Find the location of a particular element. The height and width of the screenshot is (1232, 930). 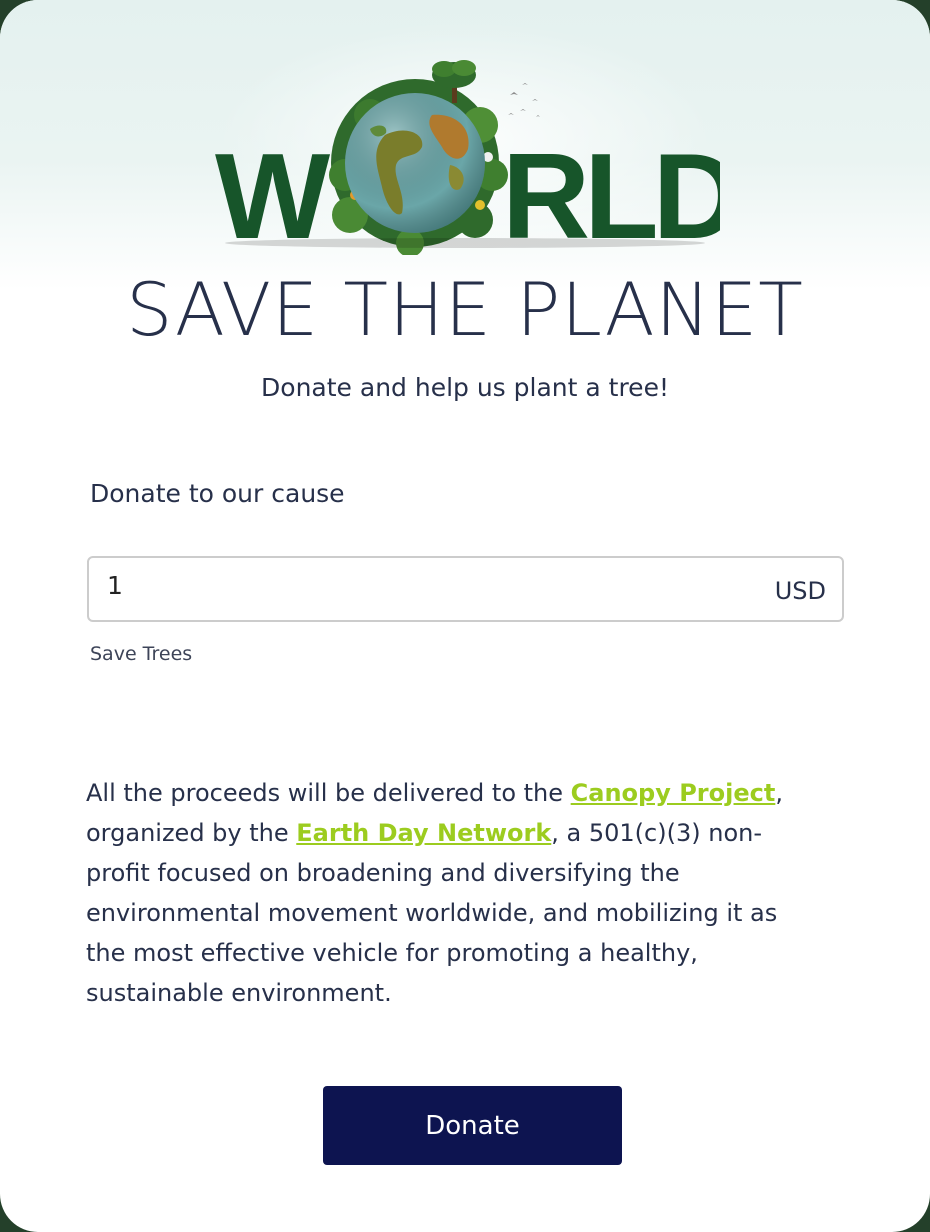

globe-icon is located at coordinates (415, 163).